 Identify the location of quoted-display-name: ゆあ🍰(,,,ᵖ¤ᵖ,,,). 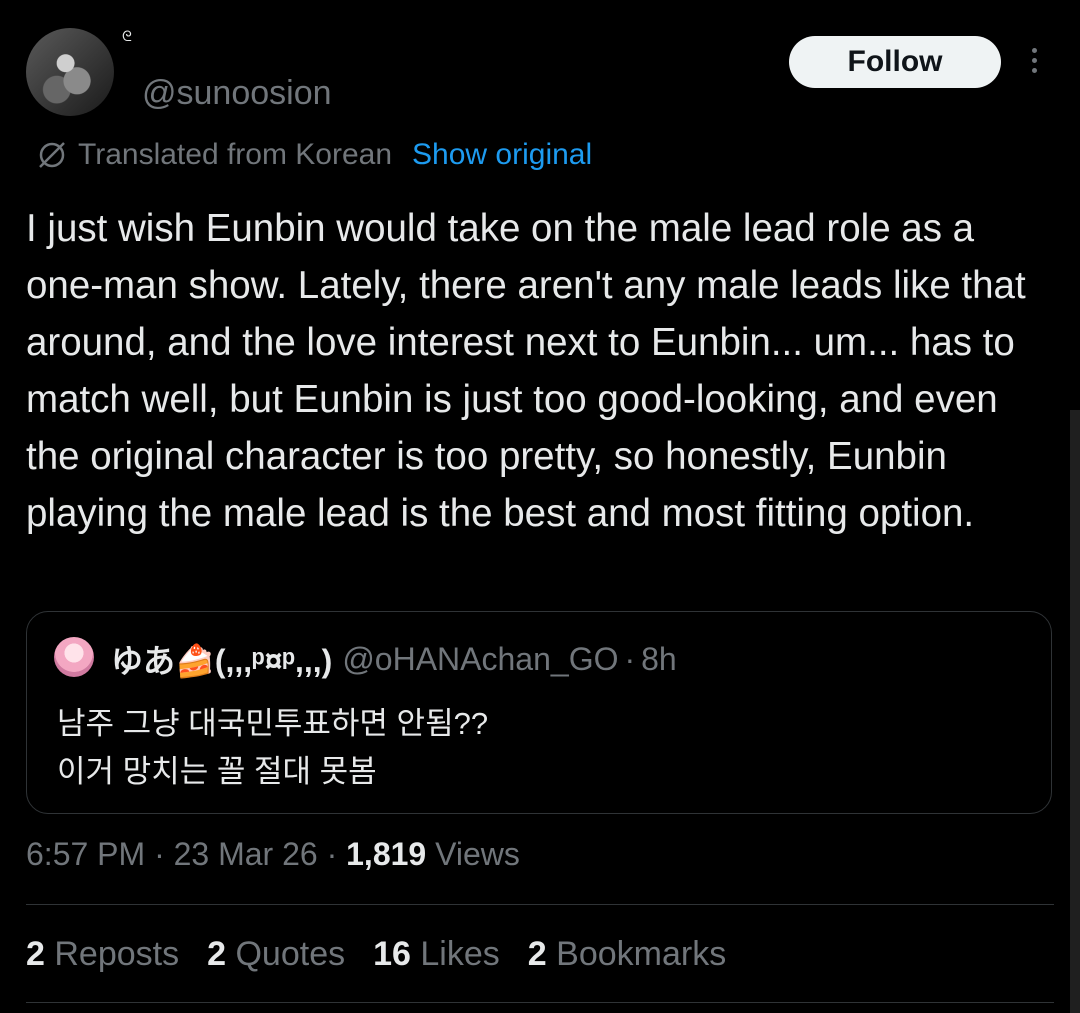
(222, 661).